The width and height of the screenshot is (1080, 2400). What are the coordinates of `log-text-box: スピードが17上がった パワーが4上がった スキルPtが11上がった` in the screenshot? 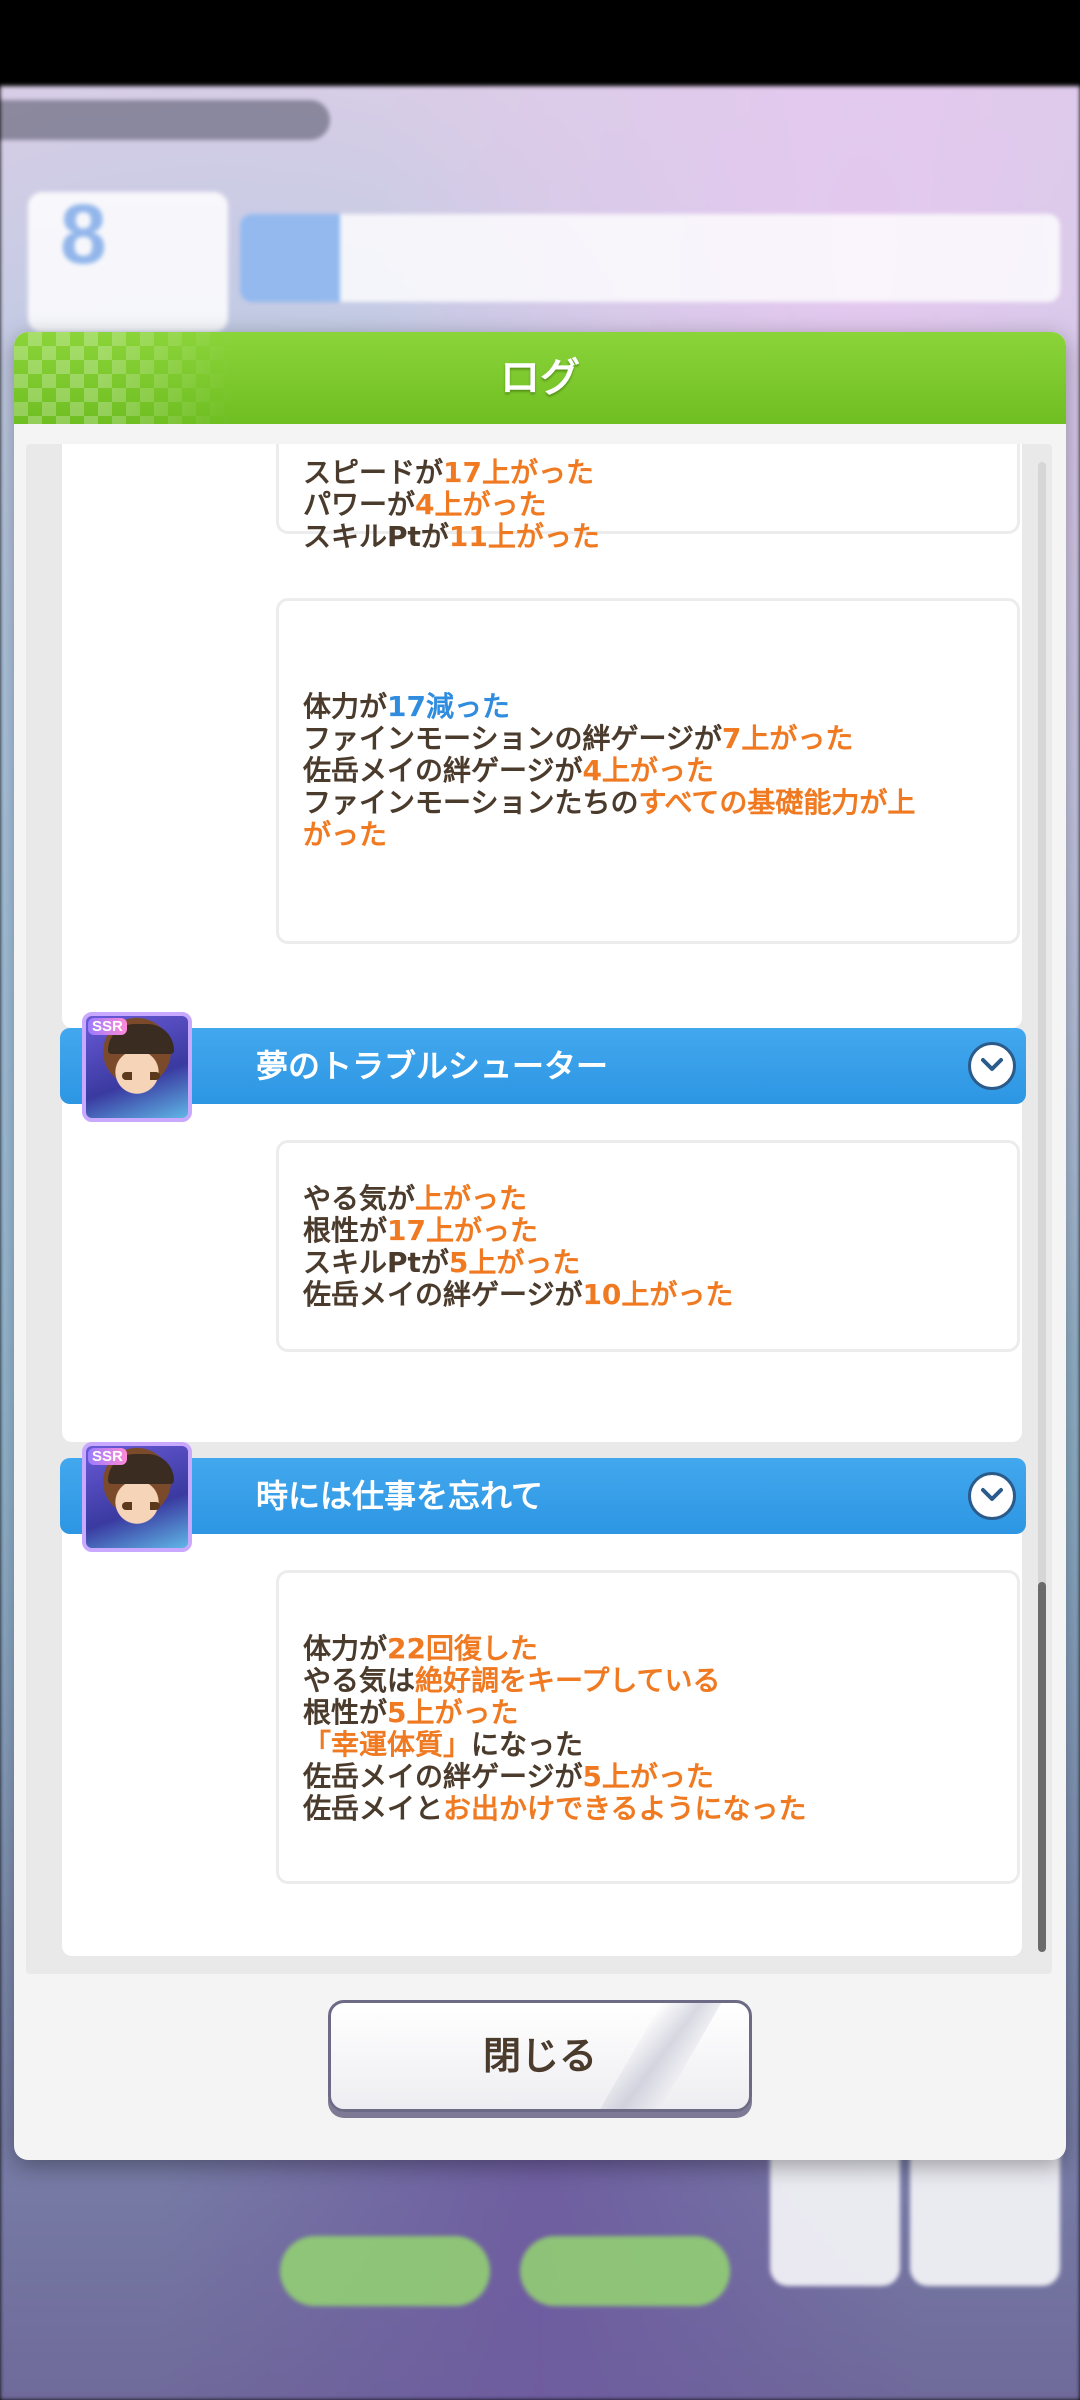 It's located at (648, 498).